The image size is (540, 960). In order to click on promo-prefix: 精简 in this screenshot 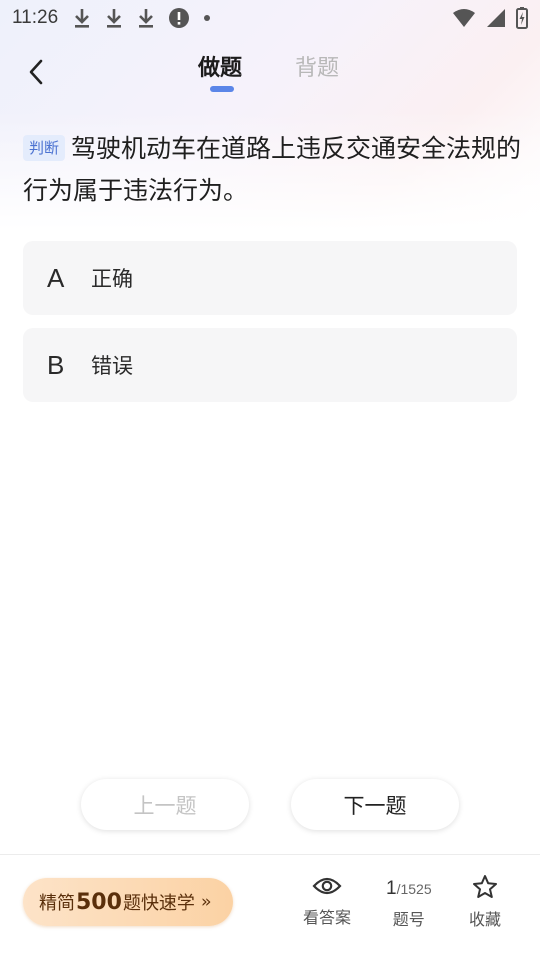, I will do `click(57, 903)`.